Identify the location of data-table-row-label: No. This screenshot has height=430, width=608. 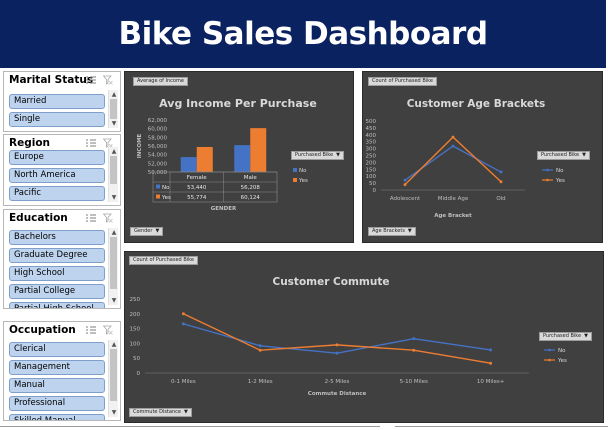
(166, 188).